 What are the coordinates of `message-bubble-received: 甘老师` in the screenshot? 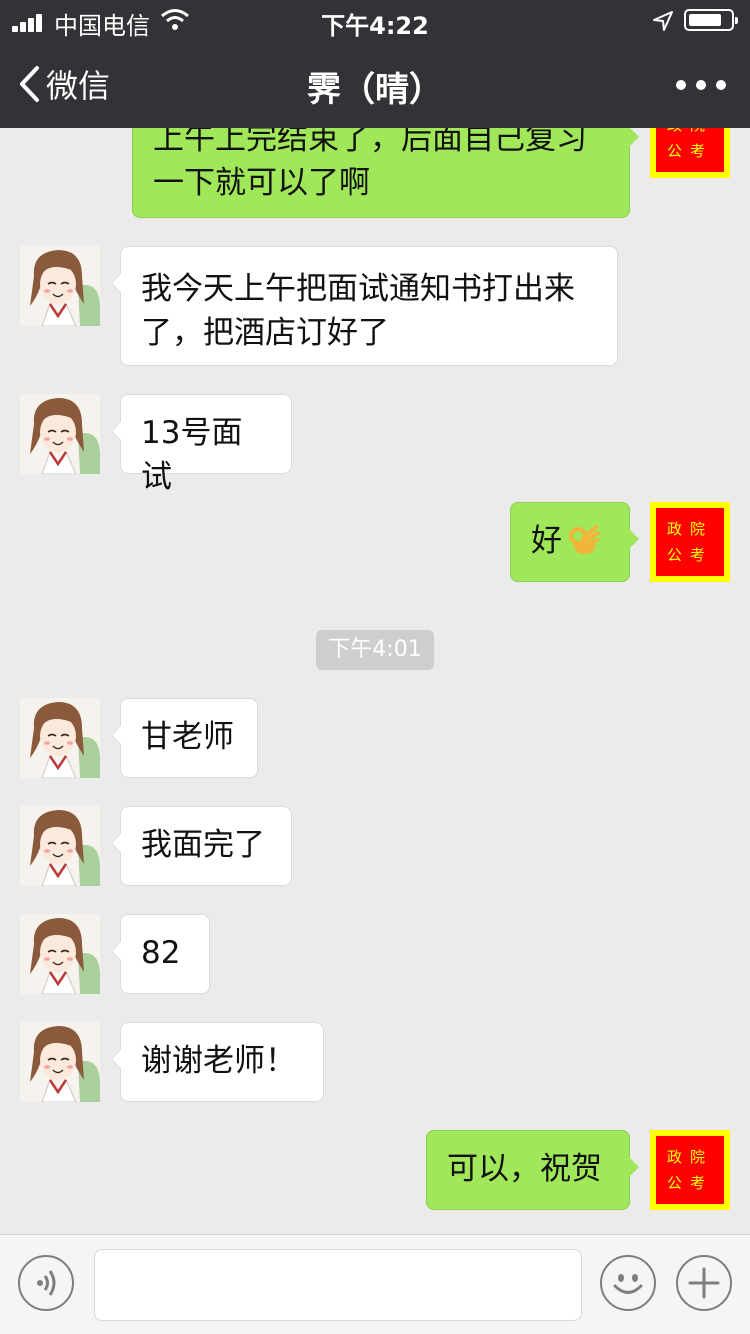 It's located at (184, 738).